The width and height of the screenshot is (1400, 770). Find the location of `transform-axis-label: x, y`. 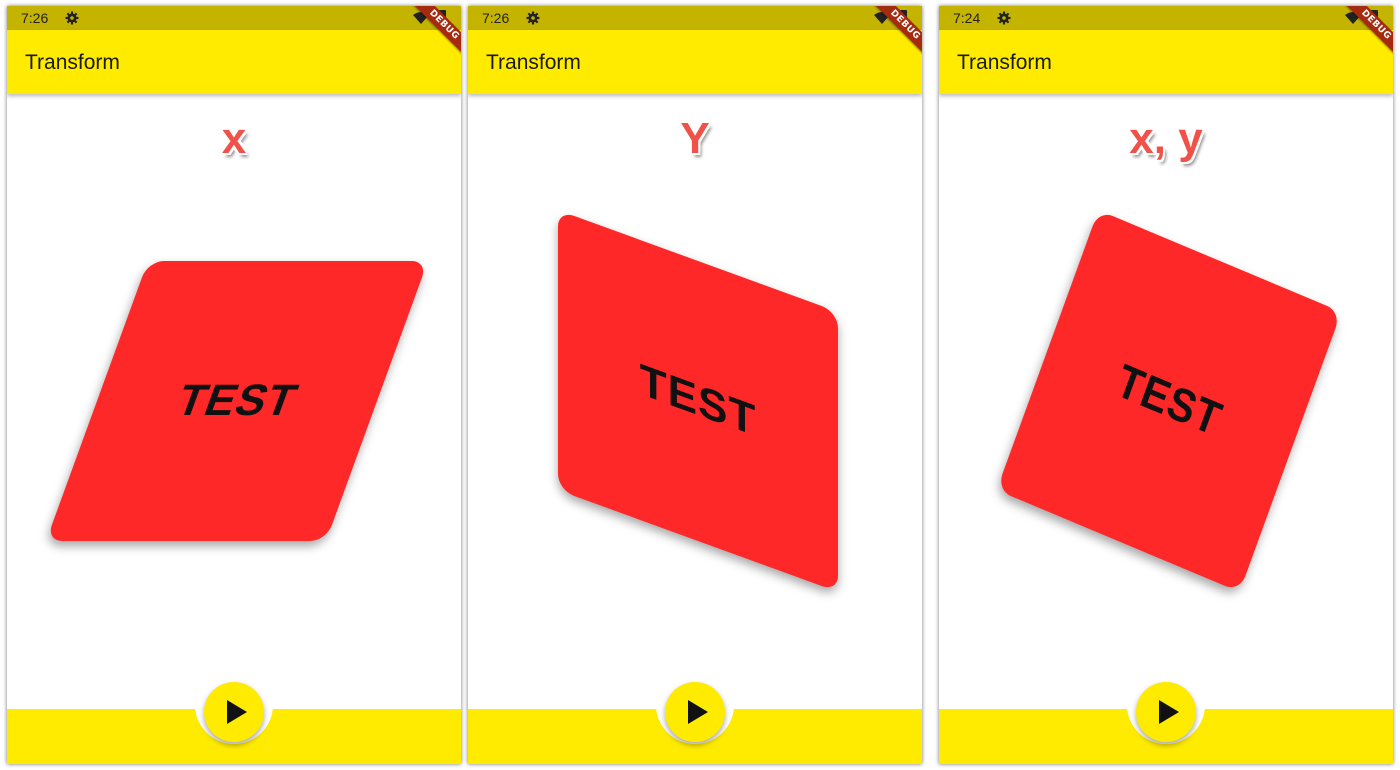

transform-axis-label: x, y is located at coordinates (1166, 138).